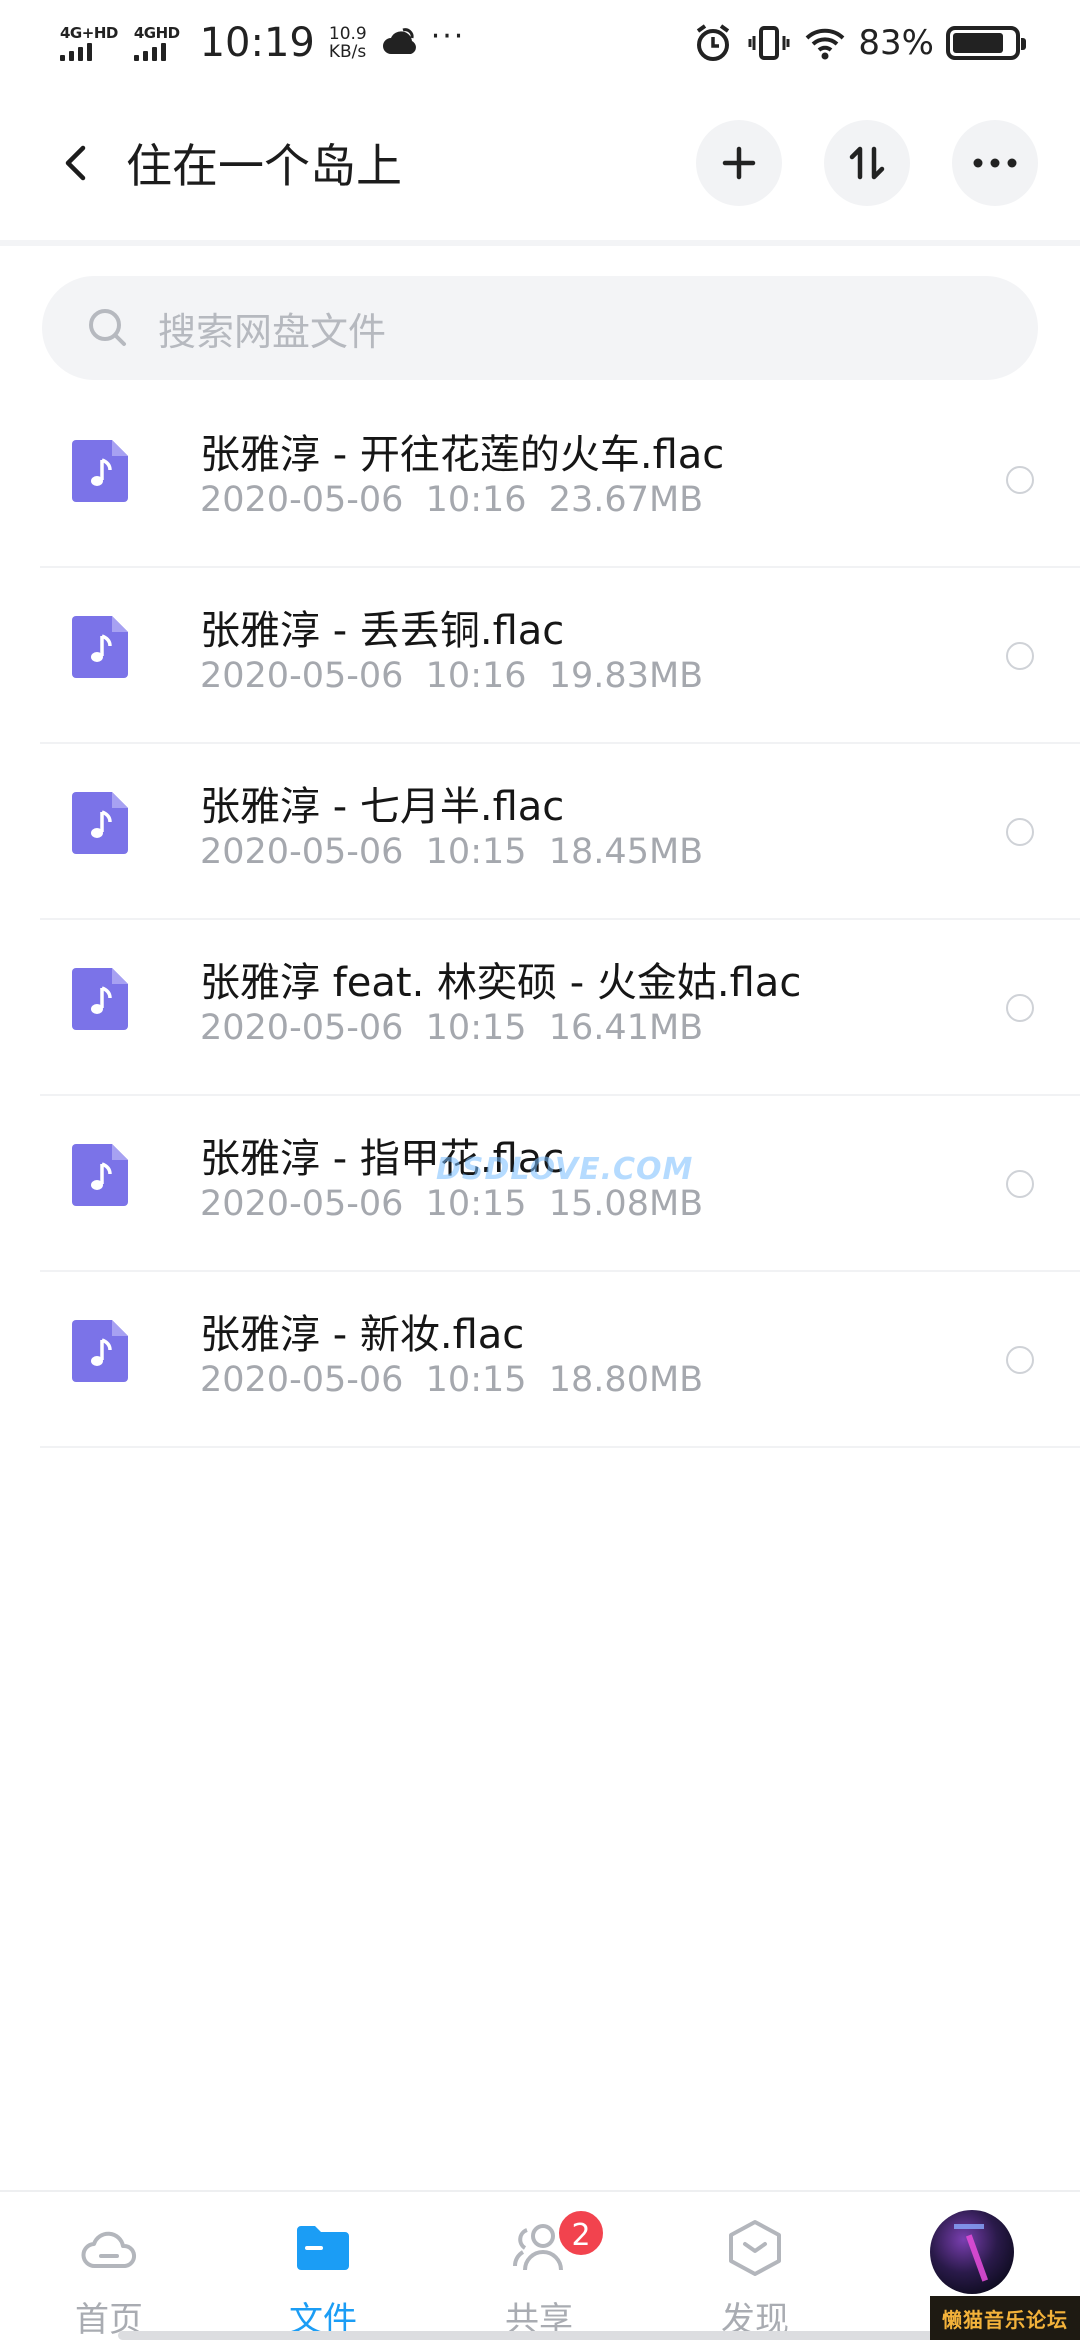 The width and height of the screenshot is (1080, 2340). What do you see at coordinates (382, 807) in the screenshot?
I see `file-name: 张雅淳 - 七月半.flac` at bounding box center [382, 807].